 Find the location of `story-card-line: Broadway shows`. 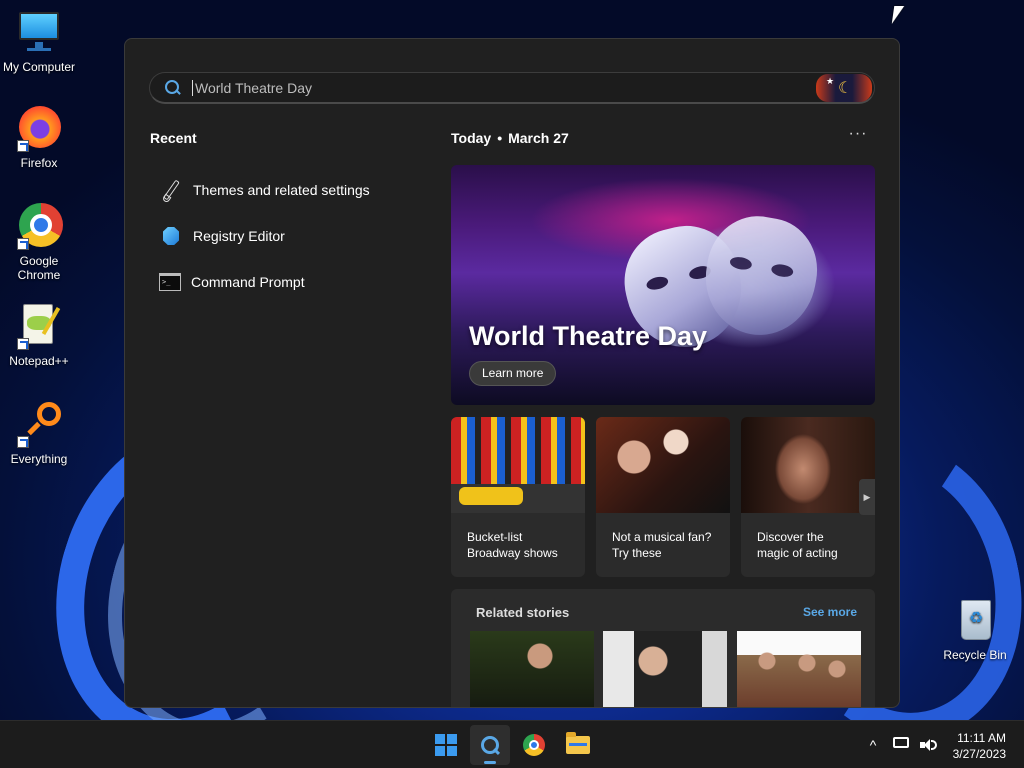

story-card-line: Broadway shows is located at coordinates (512, 553).